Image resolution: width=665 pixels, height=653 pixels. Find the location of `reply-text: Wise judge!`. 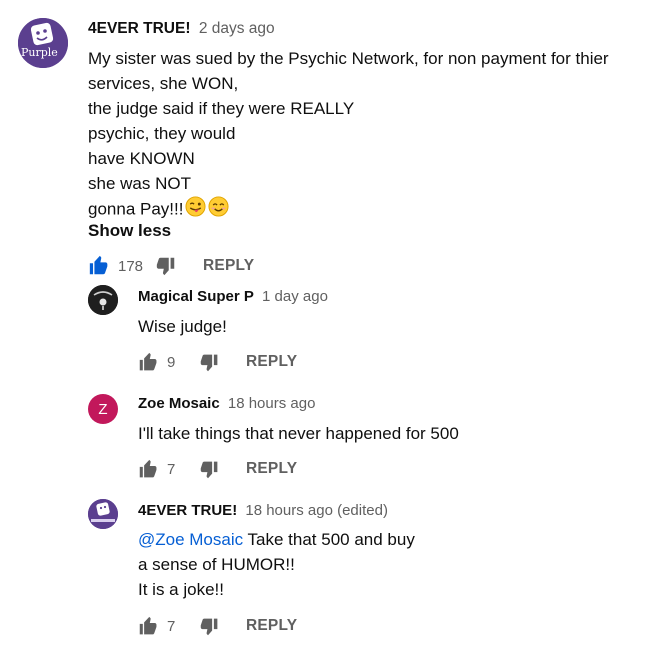

reply-text: Wise judge! is located at coordinates (182, 326).